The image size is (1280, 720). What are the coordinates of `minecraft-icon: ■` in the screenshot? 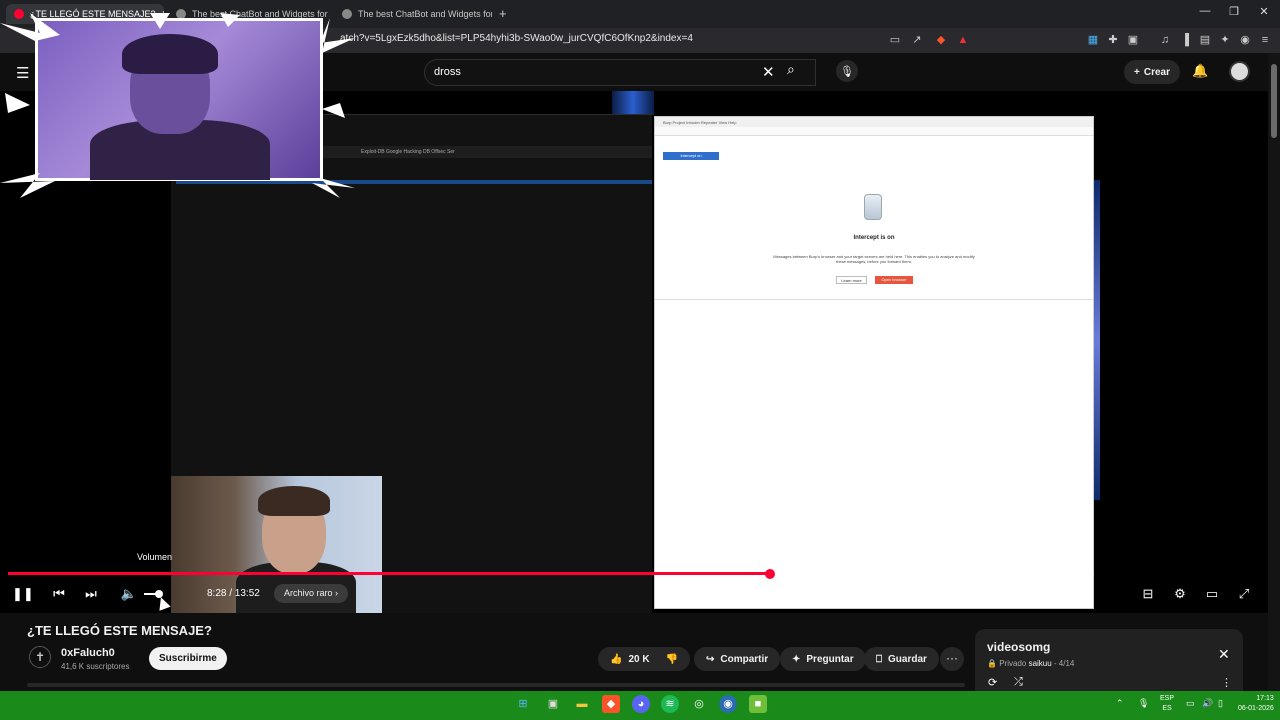 It's located at (758, 704).